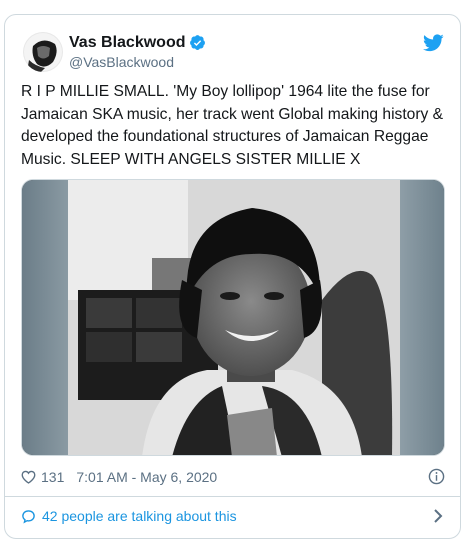 Image resolution: width=465 pixels, height=543 pixels. What do you see at coordinates (127, 43) in the screenshot?
I see `author-display-name: Vas Blackwood` at bounding box center [127, 43].